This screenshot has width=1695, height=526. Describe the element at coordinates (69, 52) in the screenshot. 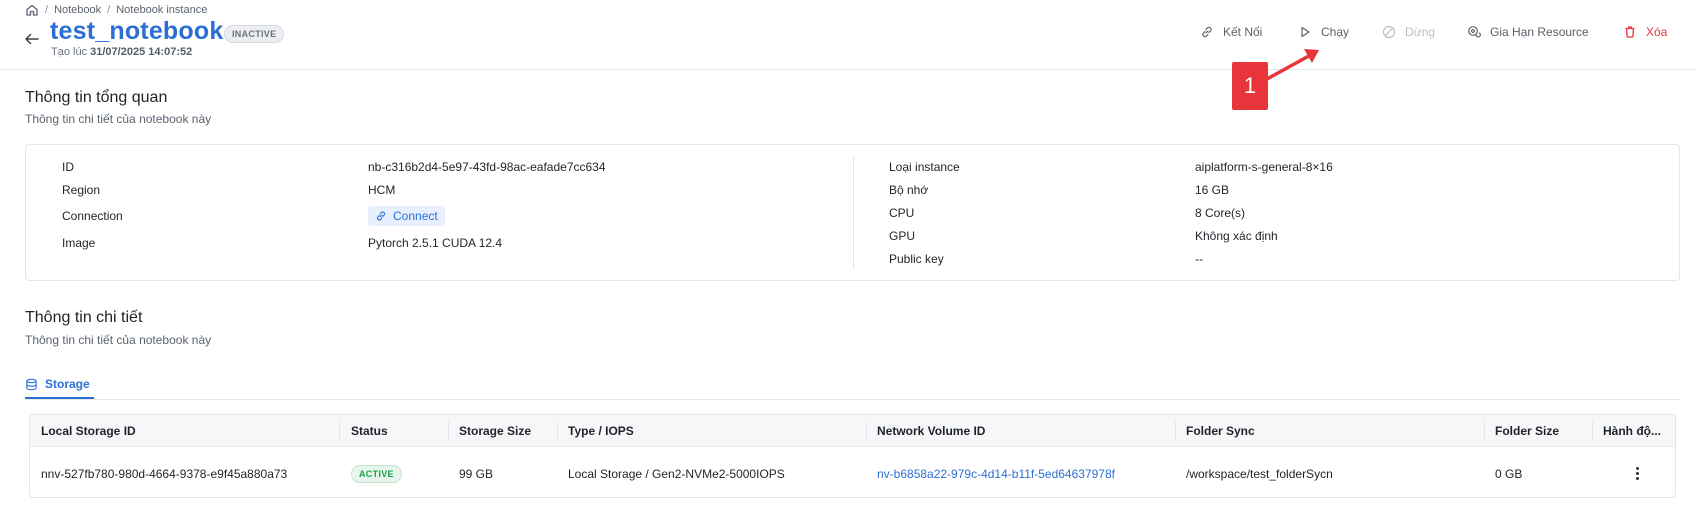

I see `created-label: Tạo lúc` at that location.